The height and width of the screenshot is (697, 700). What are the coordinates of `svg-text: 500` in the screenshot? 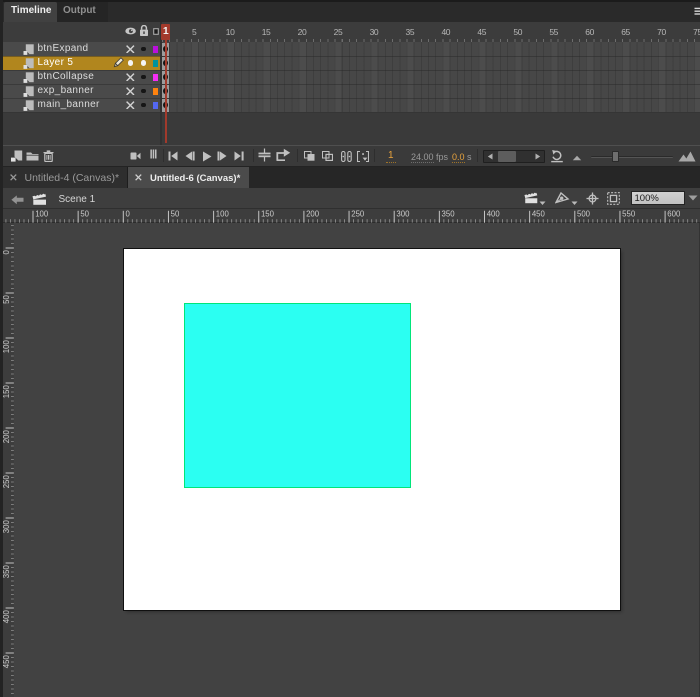 It's located at (584, 214).